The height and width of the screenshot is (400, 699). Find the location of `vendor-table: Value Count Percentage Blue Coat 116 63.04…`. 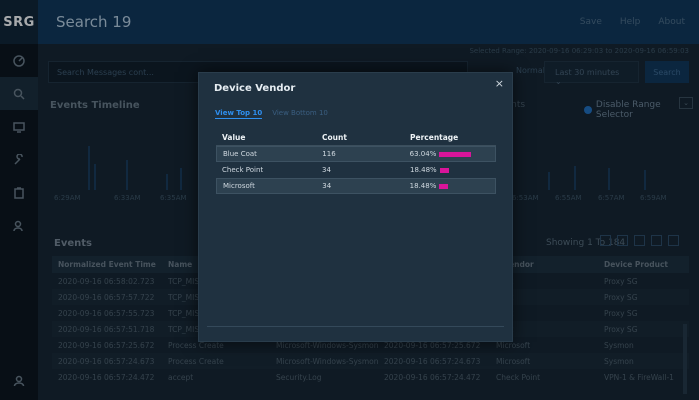

vendor-table: Value Count Percentage Blue Coat 116 63.04… is located at coordinates (356, 162).